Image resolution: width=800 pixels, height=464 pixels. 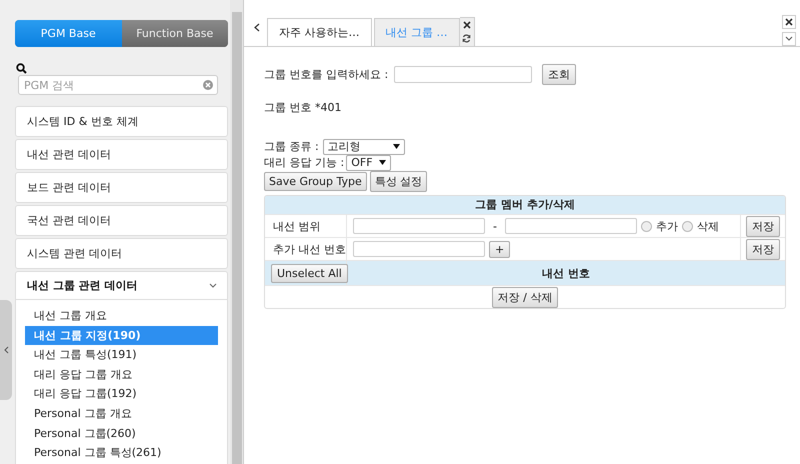 What do you see at coordinates (707, 226) in the screenshot?
I see `radio-label: 삭제` at bounding box center [707, 226].